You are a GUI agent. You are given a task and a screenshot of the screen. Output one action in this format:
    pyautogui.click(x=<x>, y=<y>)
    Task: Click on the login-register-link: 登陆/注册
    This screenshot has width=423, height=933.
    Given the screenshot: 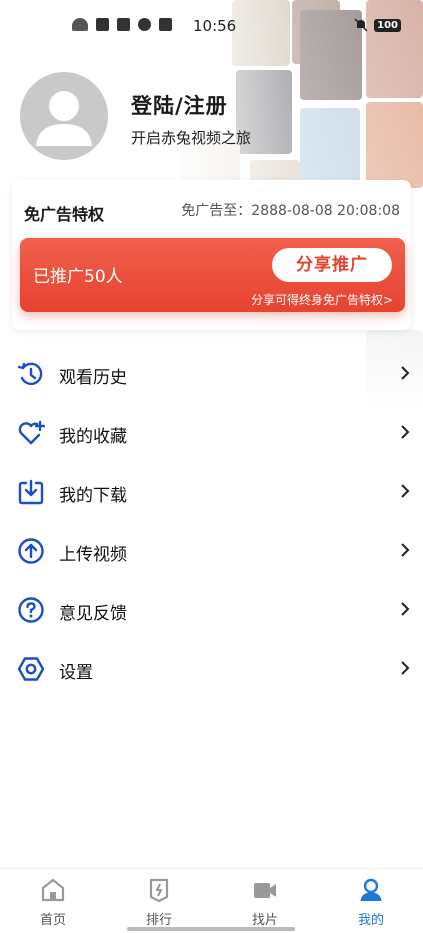 What is the action you would take?
    pyautogui.click(x=179, y=105)
    